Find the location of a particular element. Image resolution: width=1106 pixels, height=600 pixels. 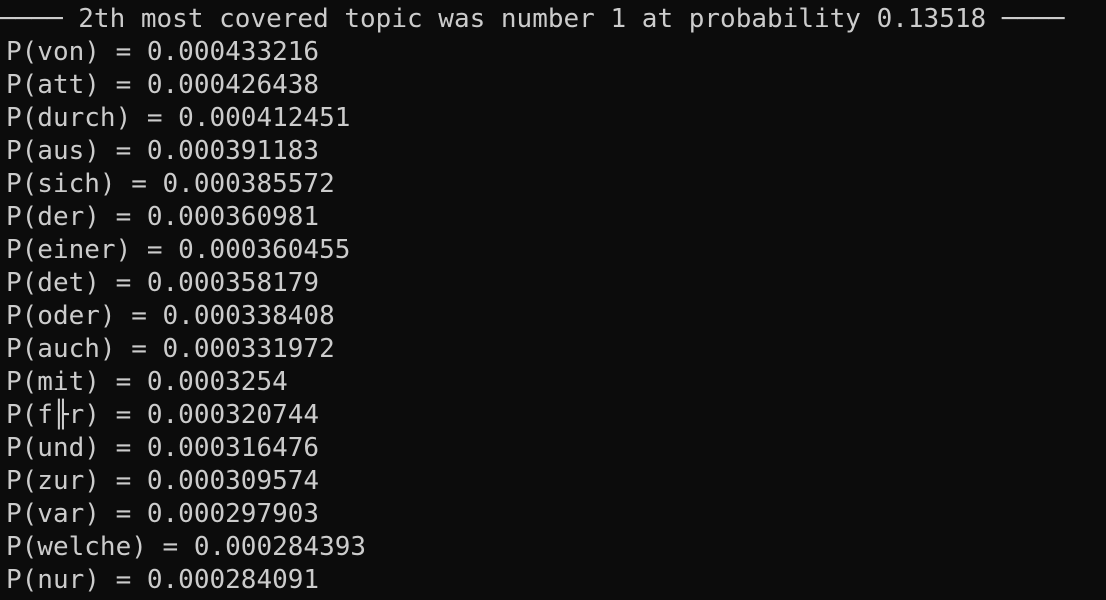

output-line: P(det) = 0.000358179 is located at coordinates (163, 283).